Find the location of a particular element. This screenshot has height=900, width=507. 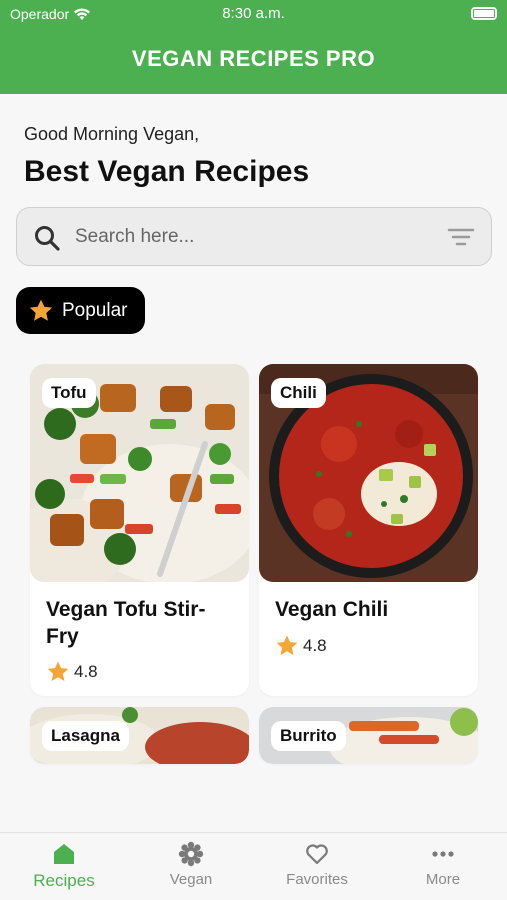

filter-icon is located at coordinates (461, 237).